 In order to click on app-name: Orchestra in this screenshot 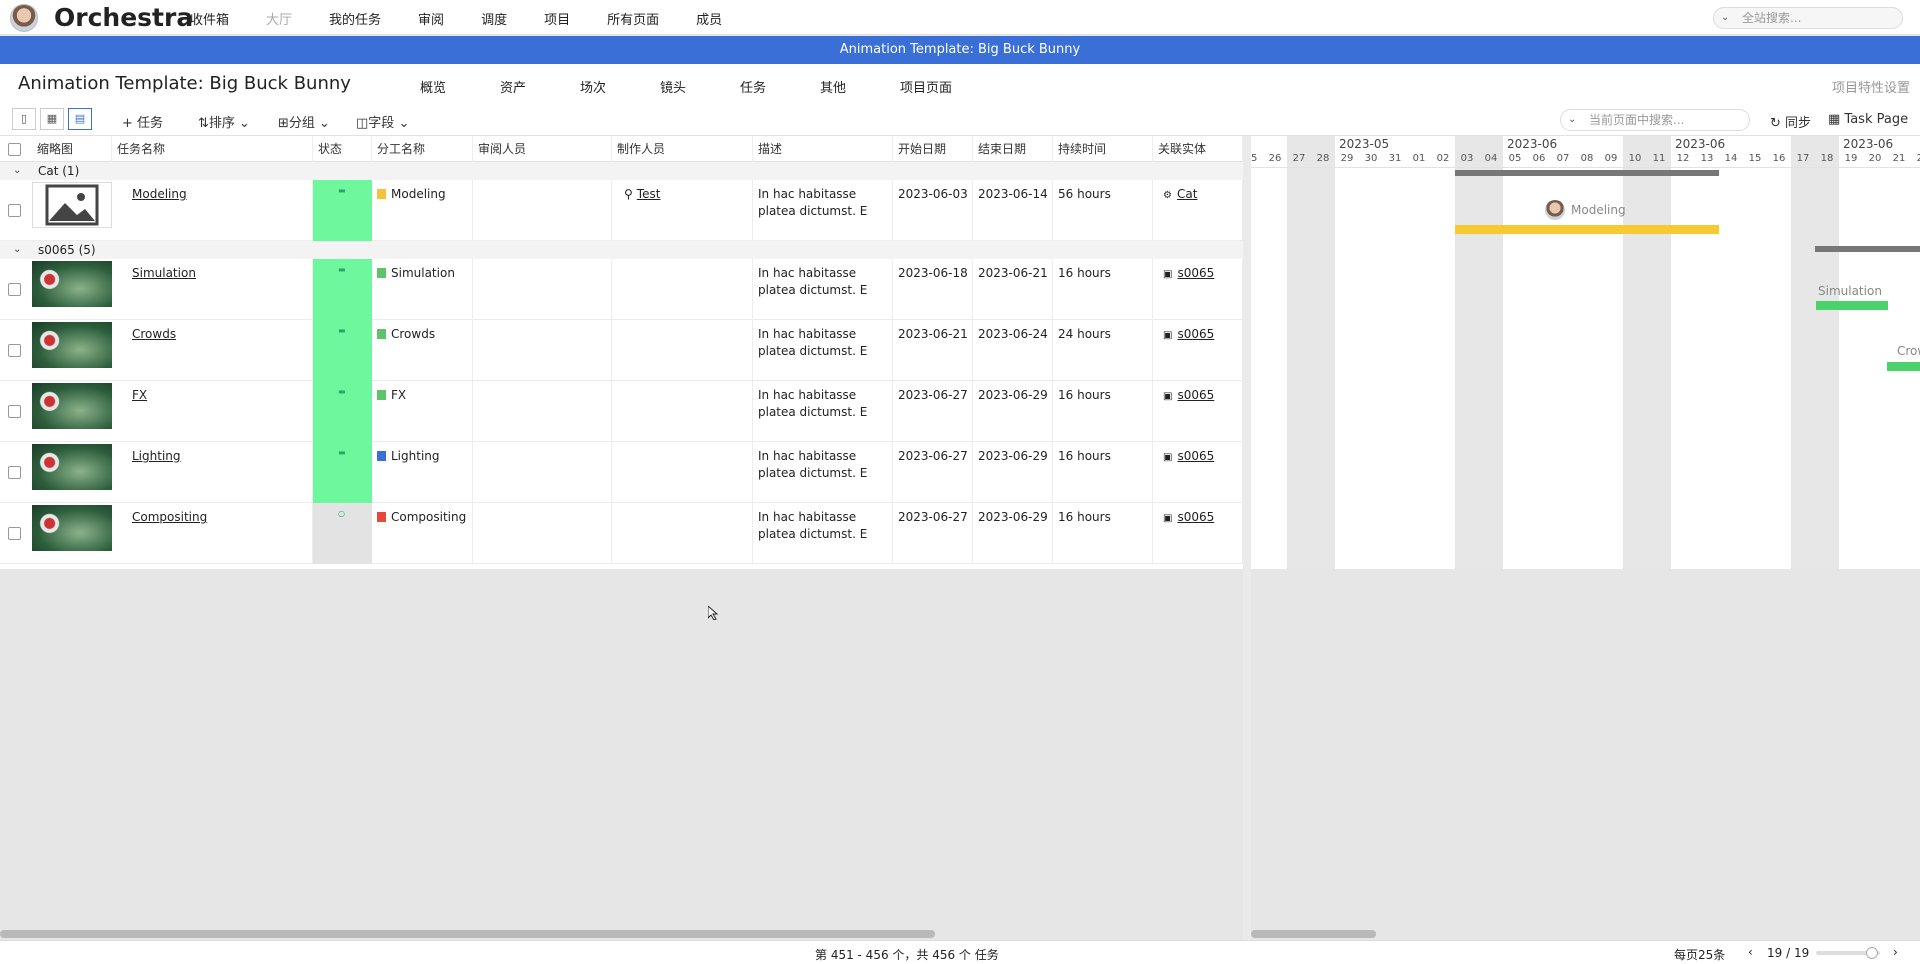, I will do `click(123, 17)`.